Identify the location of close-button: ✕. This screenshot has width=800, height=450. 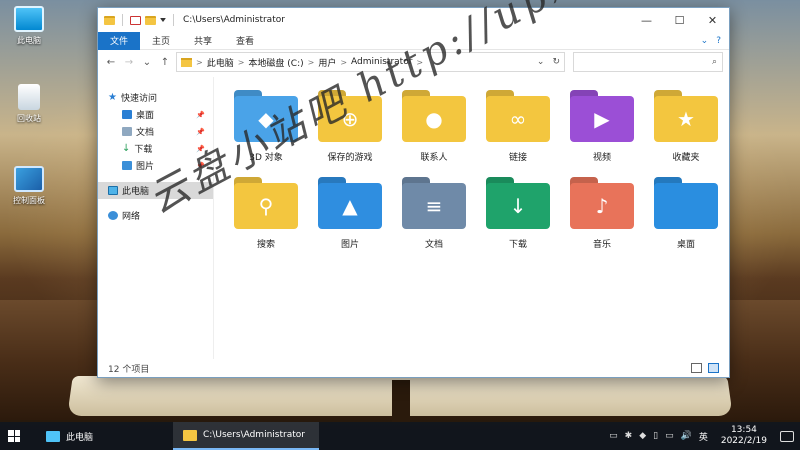
(712, 20).